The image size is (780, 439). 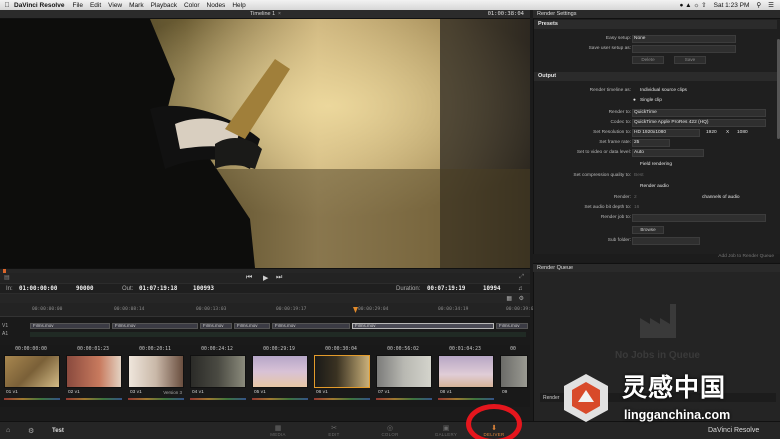 What do you see at coordinates (95, 5) in the screenshot?
I see `menu-edit: Edit` at bounding box center [95, 5].